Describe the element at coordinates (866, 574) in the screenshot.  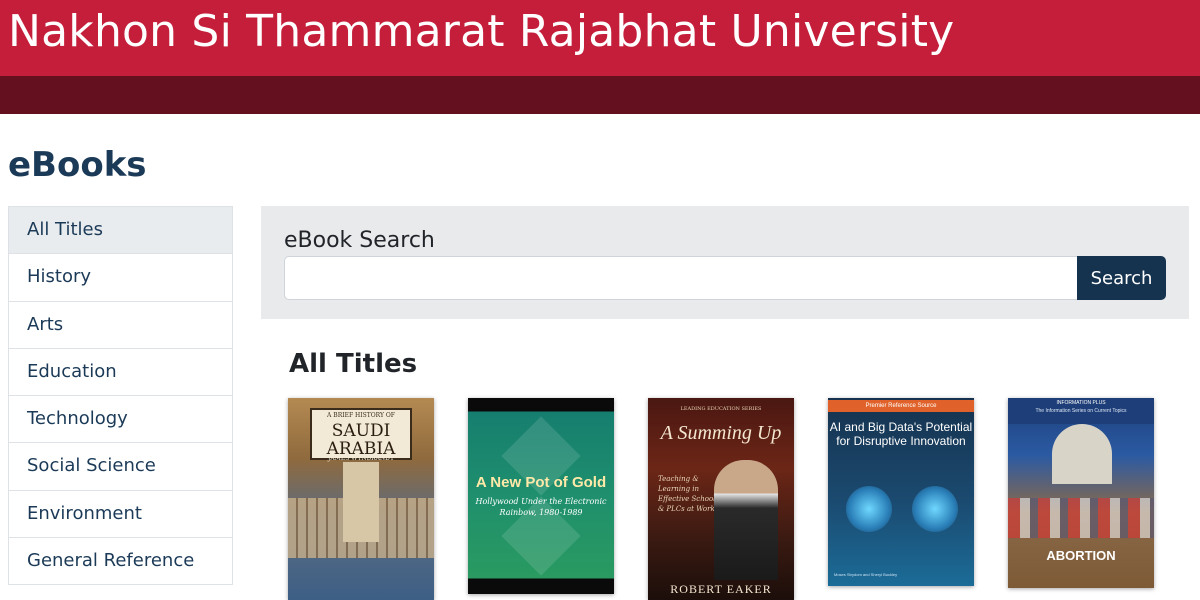
I see `book-authors: Moses Strydom and Sheryl Buckley` at that location.